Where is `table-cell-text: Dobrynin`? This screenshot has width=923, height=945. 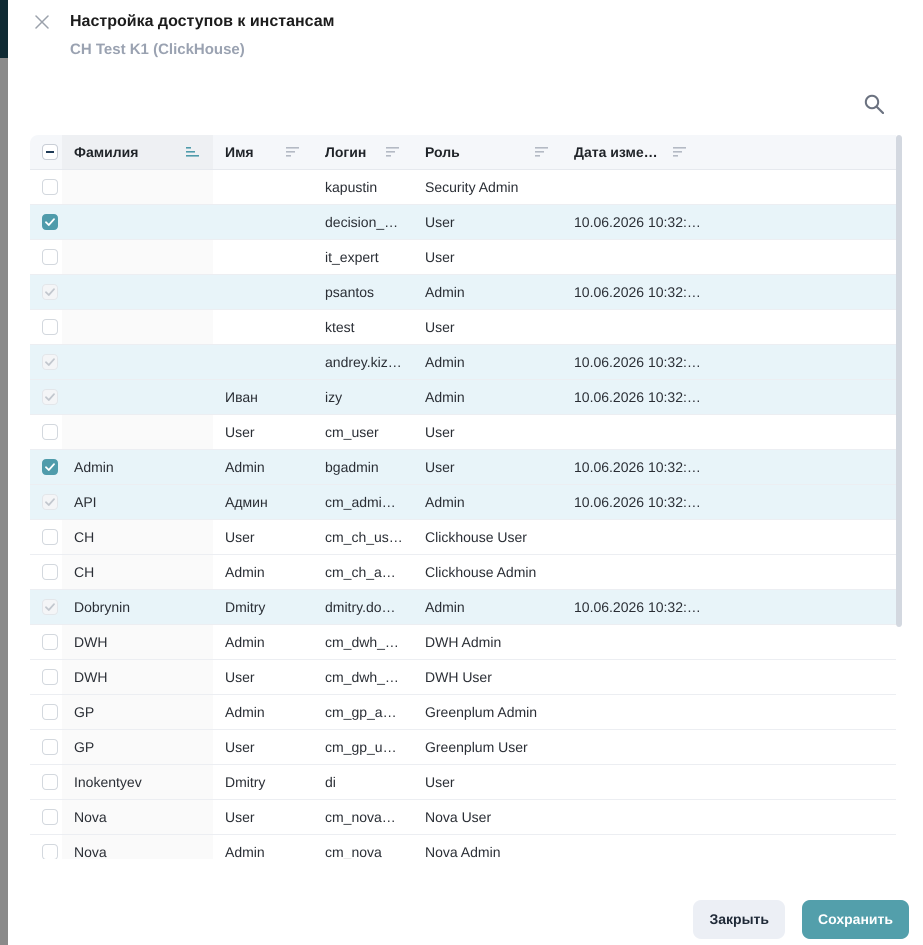
table-cell-text: Dobrynin is located at coordinates (102, 607).